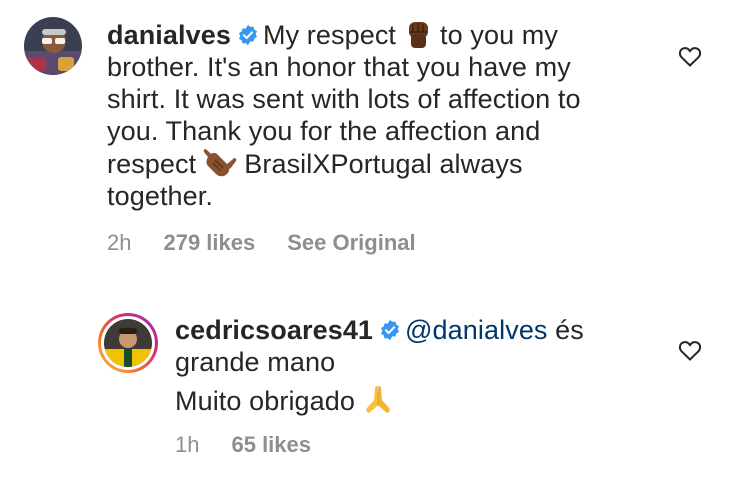  What do you see at coordinates (499, 35) in the screenshot?
I see `comment-text: to you my` at bounding box center [499, 35].